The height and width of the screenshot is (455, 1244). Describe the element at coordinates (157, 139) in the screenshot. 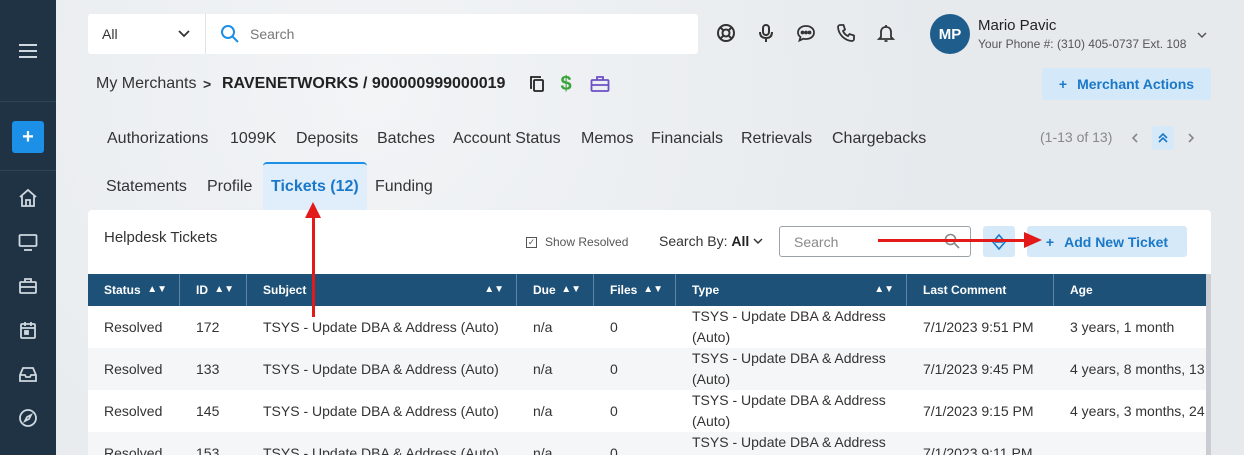

I see `tab-authorizations: Authorizations` at that location.